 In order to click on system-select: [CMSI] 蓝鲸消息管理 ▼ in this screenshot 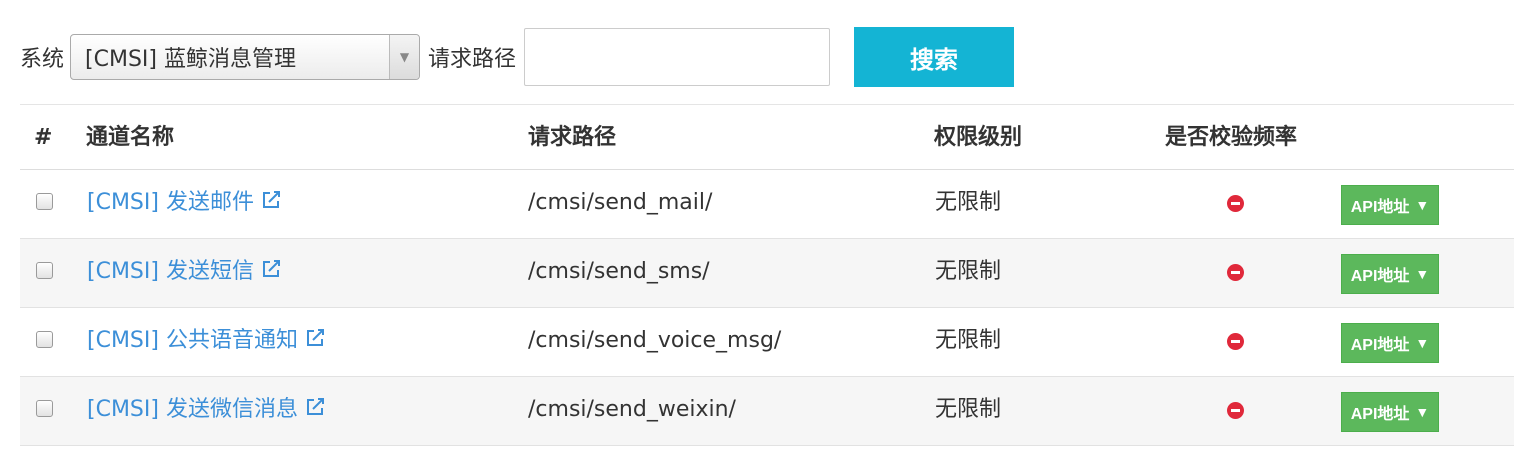, I will do `click(245, 57)`.